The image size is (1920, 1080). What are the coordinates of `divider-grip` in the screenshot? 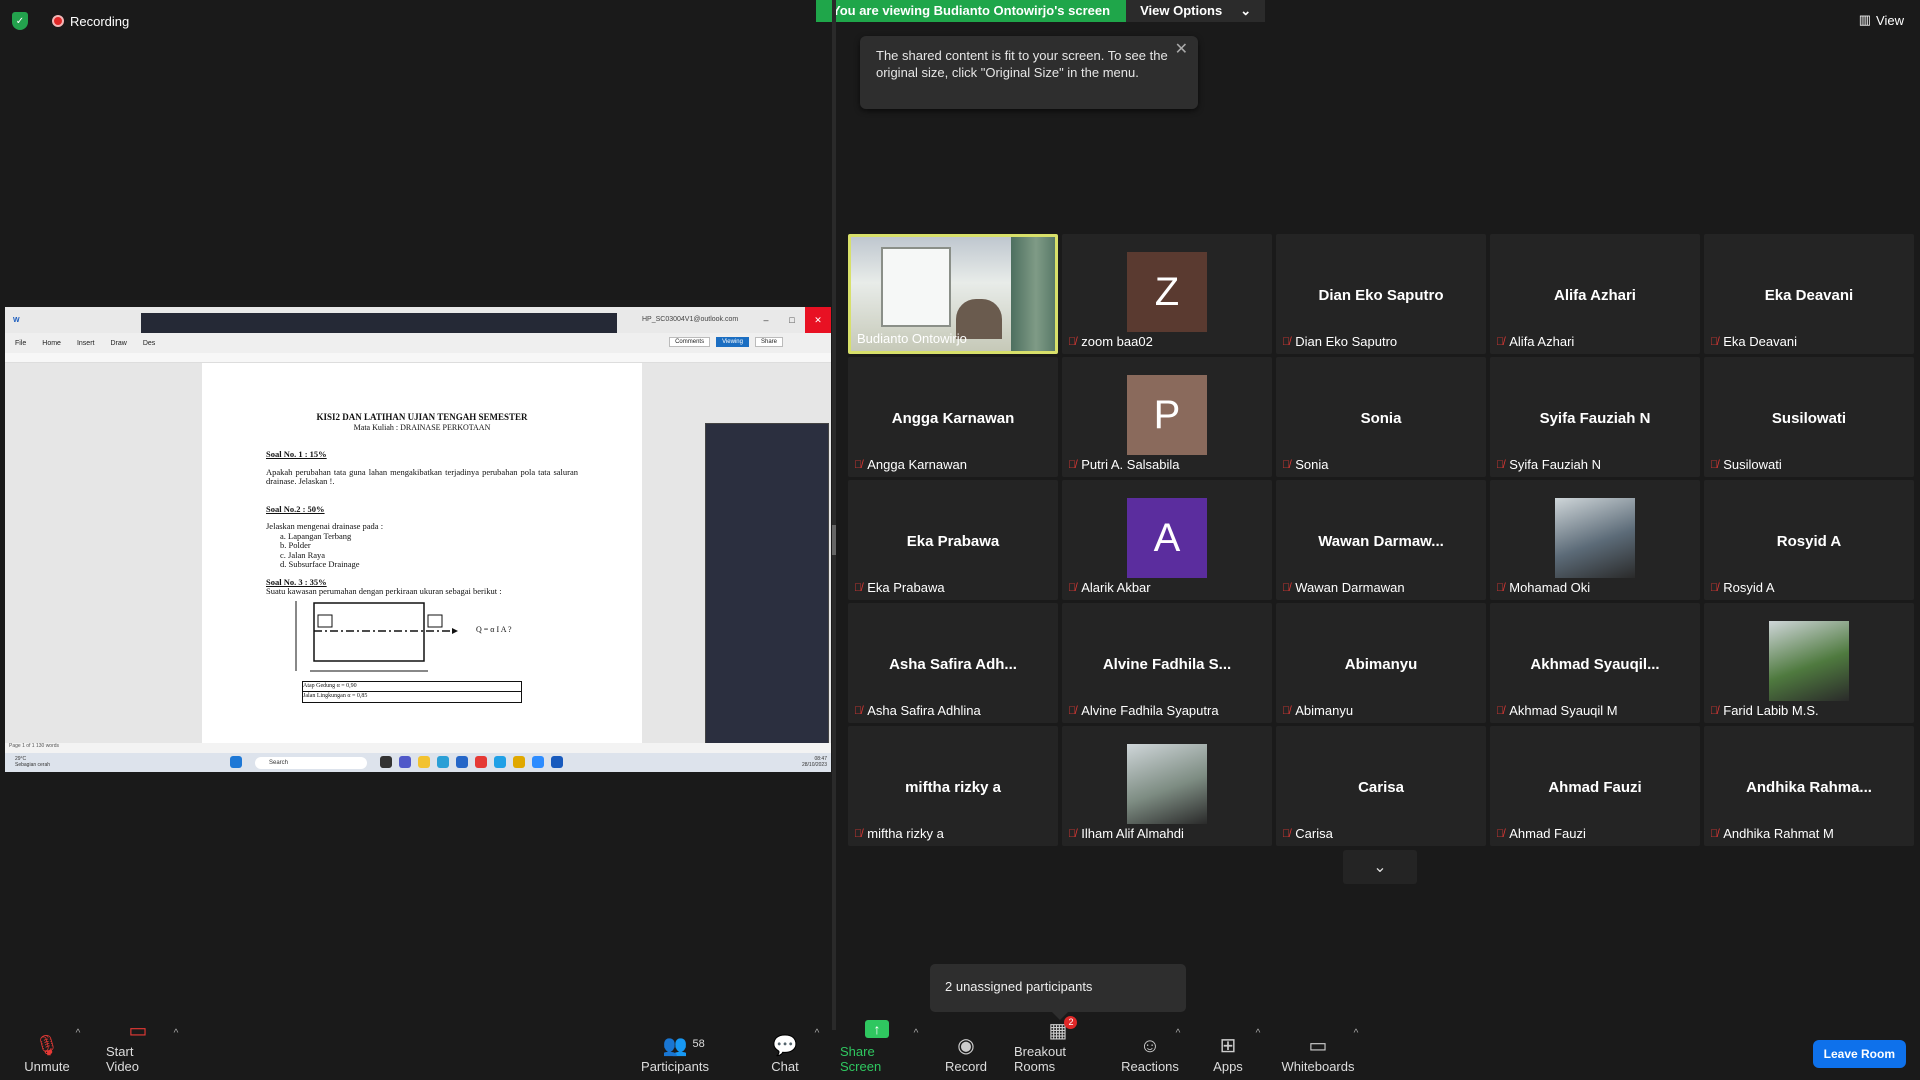 It's located at (834, 540).